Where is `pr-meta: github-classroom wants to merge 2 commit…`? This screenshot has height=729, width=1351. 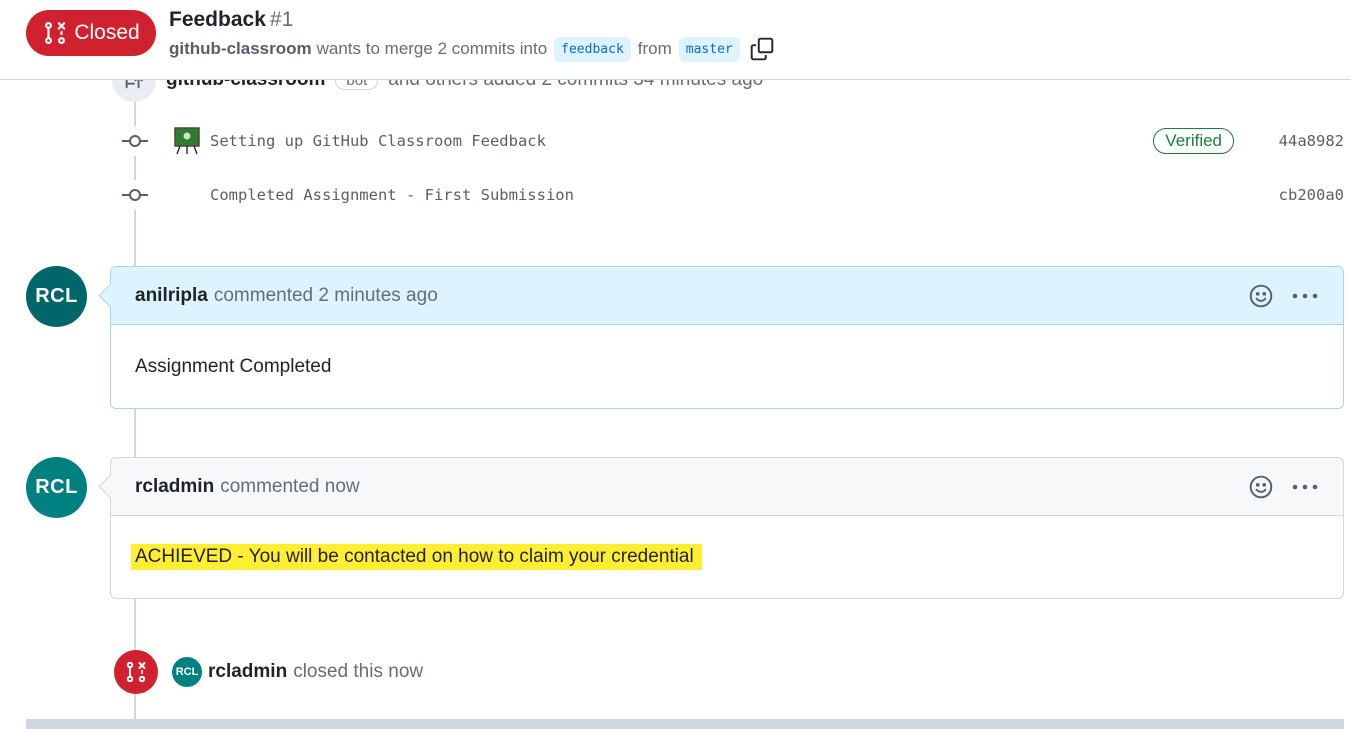
pr-meta: github-classroom wants to merge 2 commit… is located at coordinates (472, 49).